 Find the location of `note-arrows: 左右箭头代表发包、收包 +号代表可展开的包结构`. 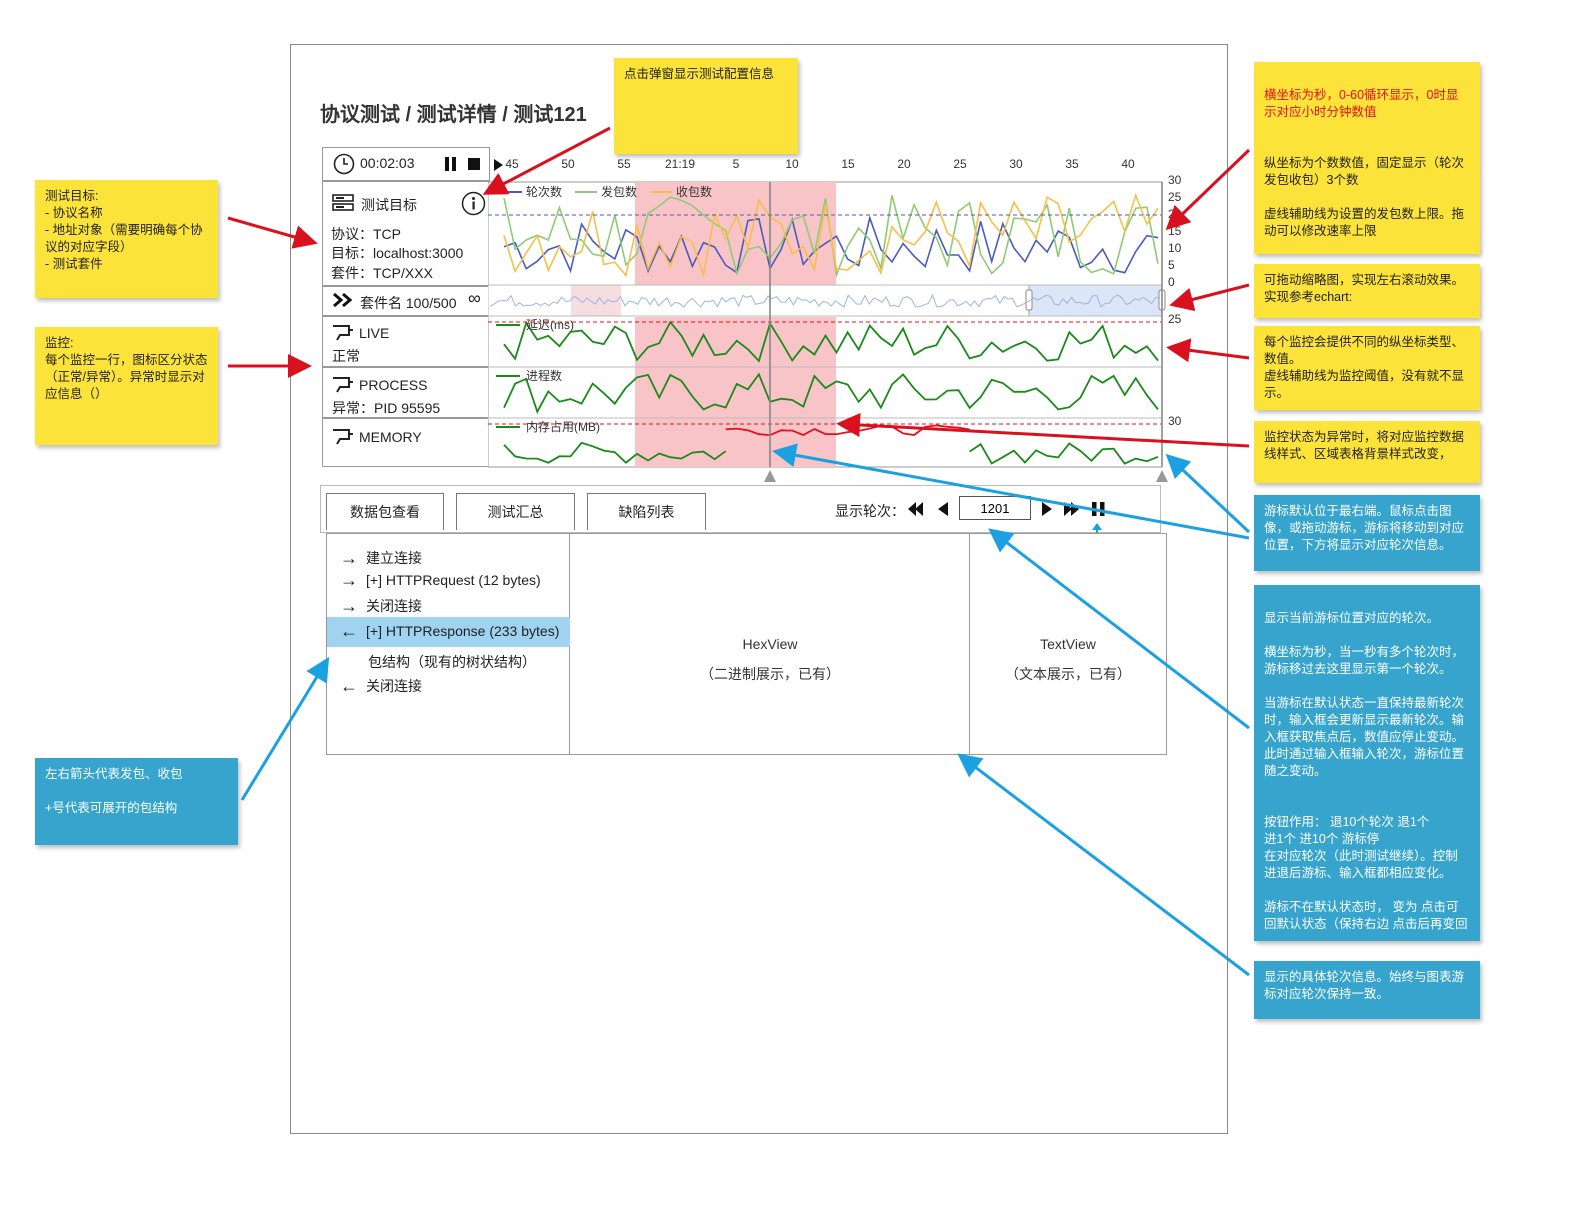

note-arrows: 左右箭头代表发包、收包 +号代表可展开的包结构 is located at coordinates (136, 801).